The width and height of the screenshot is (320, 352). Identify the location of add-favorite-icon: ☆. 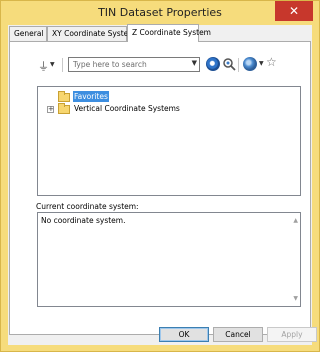
(271, 62).